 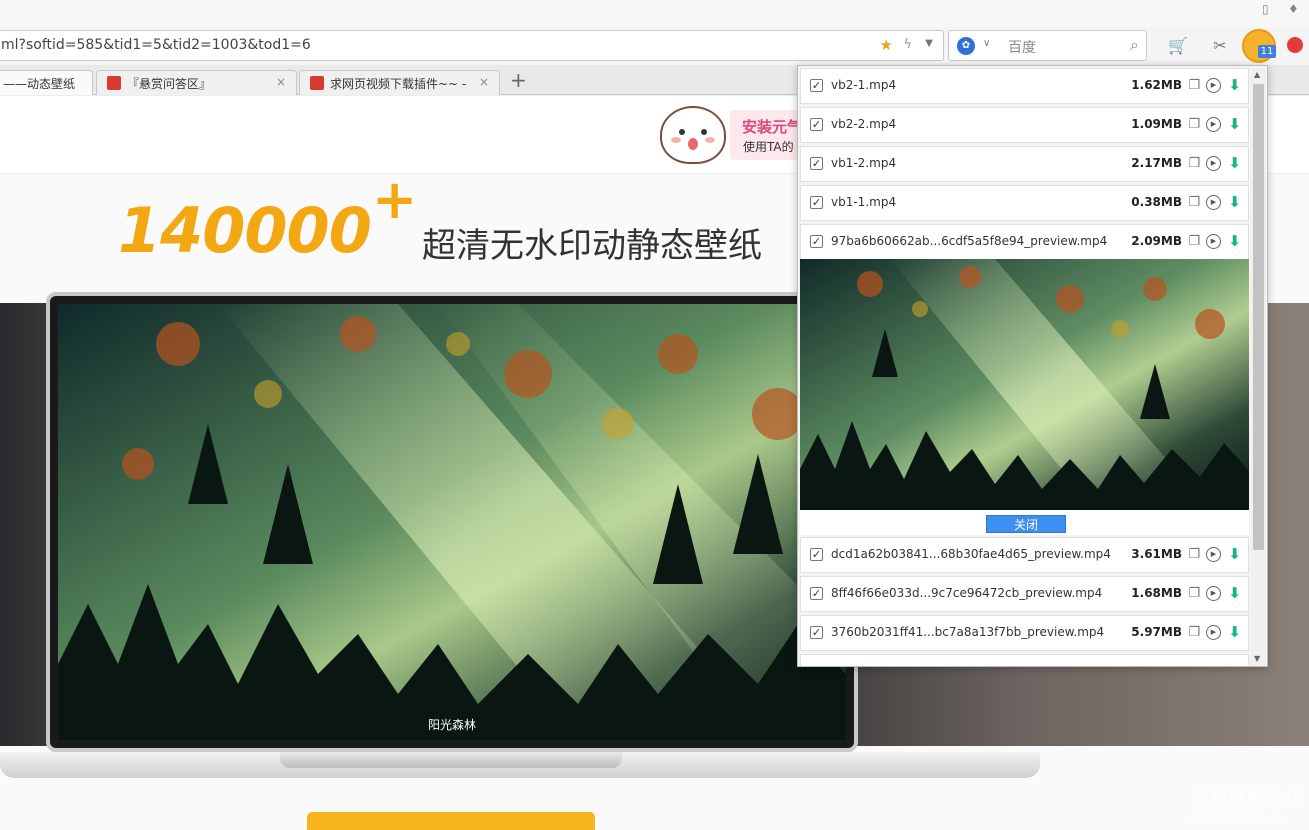 What do you see at coordinates (592, 246) in the screenshot?
I see `hero-tagline: 超清无水印动静态壁纸` at bounding box center [592, 246].